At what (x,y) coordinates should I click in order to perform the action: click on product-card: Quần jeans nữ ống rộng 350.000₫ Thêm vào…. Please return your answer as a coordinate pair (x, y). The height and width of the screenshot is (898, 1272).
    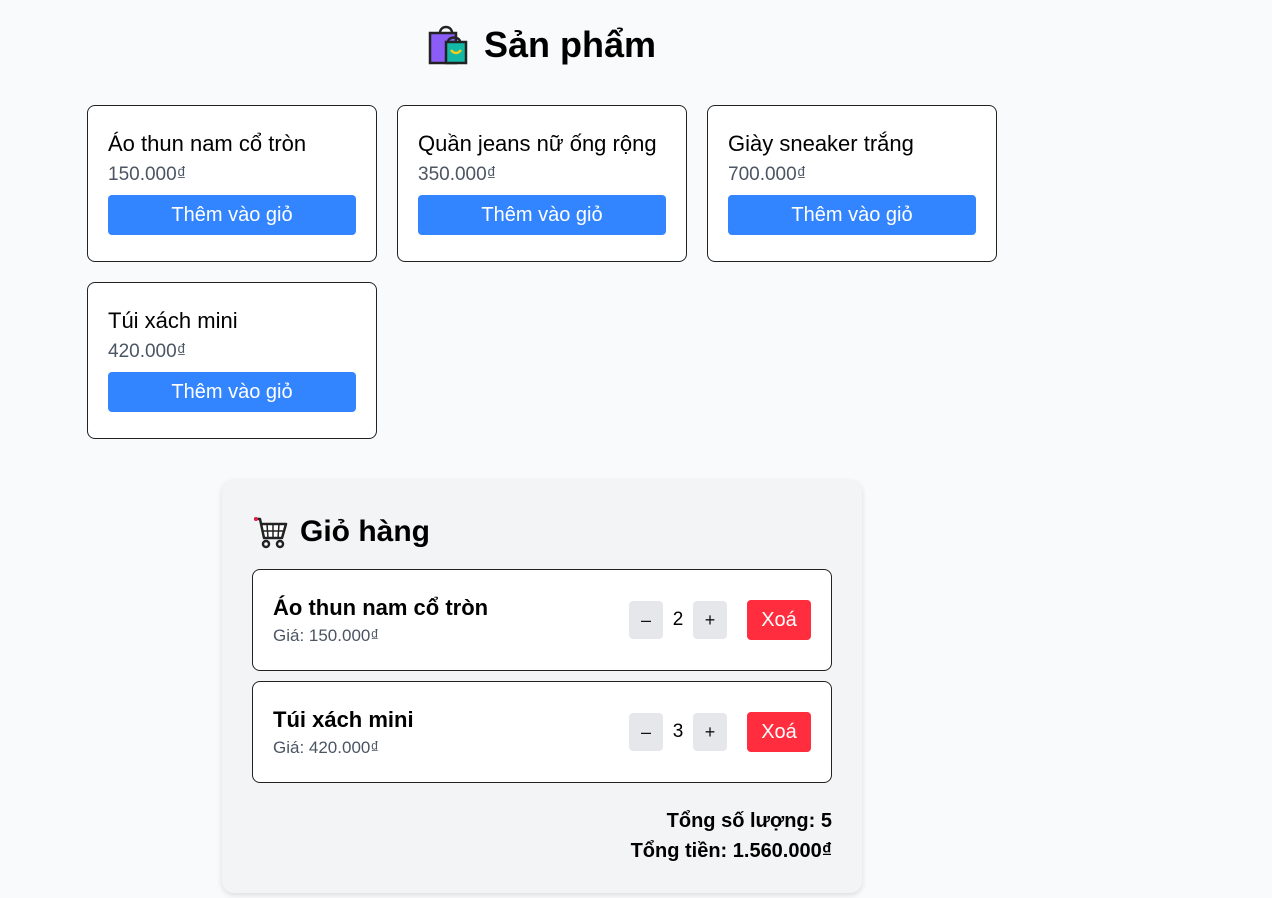
    Looking at the image, I should click on (542, 183).